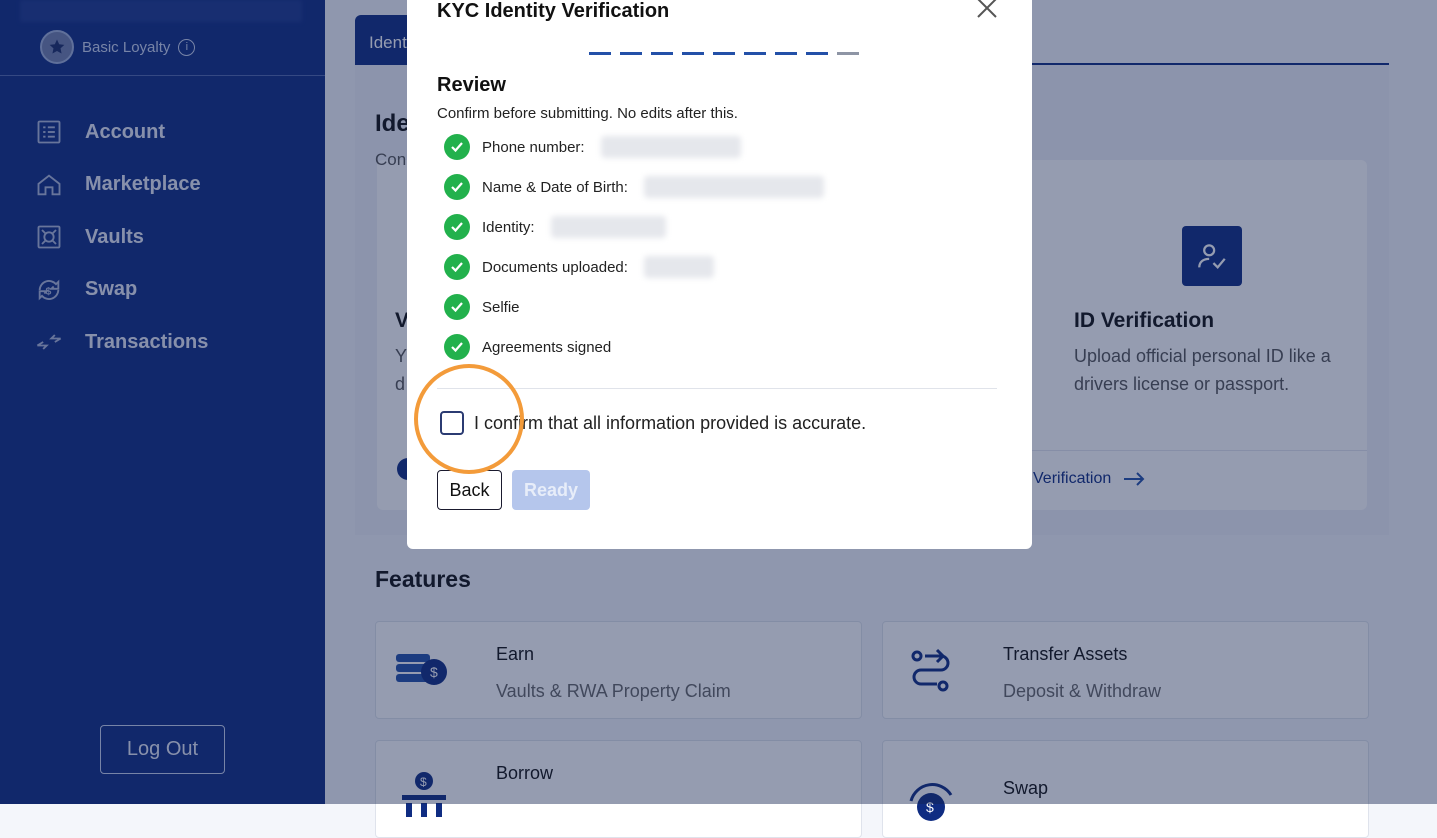 Image resolution: width=1437 pixels, height=838 pixels. I want to click on check-label: Identity:, so click(508, 227).